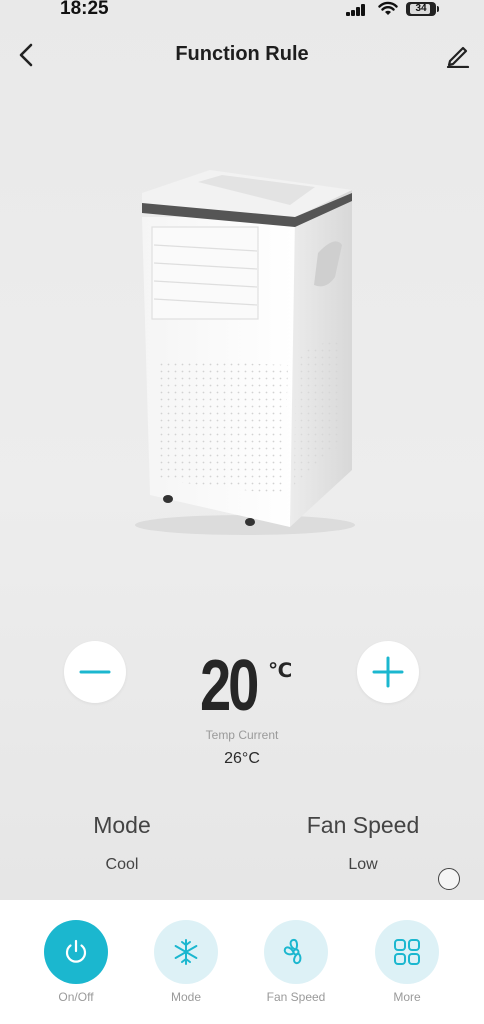  I want to click on edit-pencil-icon, so click(457, 55).